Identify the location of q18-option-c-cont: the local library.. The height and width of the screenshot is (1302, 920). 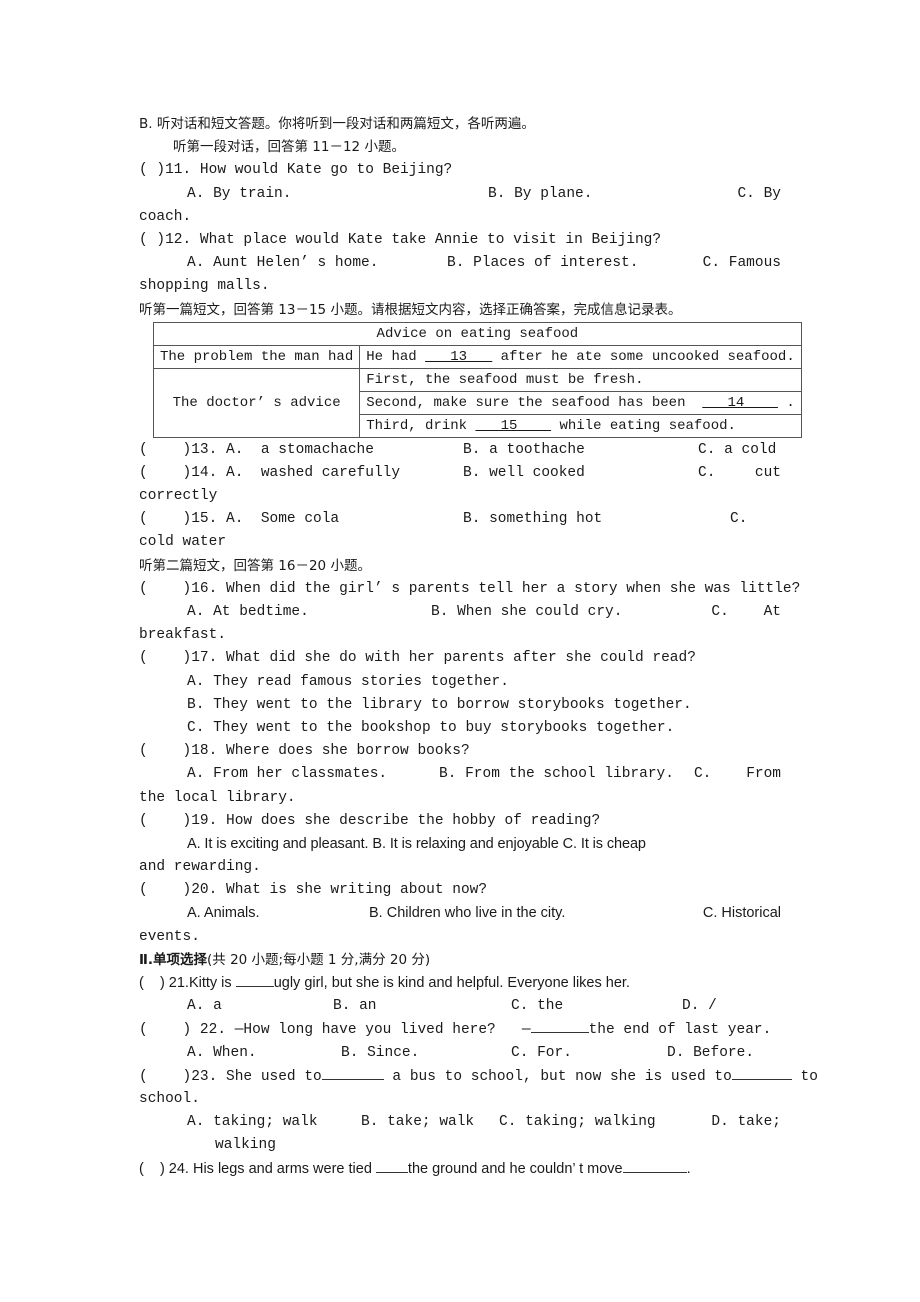
(217, 797).